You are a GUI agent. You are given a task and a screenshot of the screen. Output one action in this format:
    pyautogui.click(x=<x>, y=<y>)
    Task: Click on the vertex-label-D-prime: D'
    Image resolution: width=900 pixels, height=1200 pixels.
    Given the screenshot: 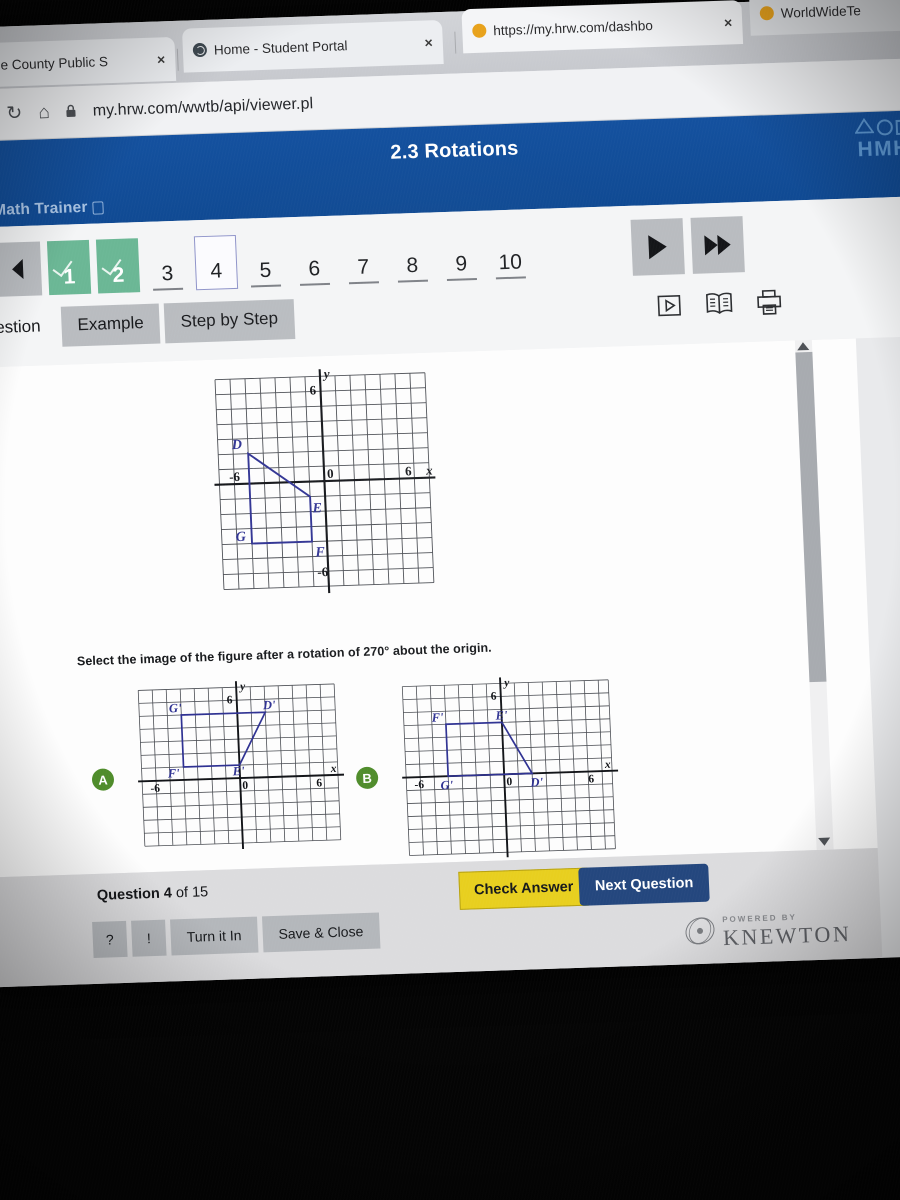 What is the action you would take?
    pyautogui.click(x=269, y=705)
    